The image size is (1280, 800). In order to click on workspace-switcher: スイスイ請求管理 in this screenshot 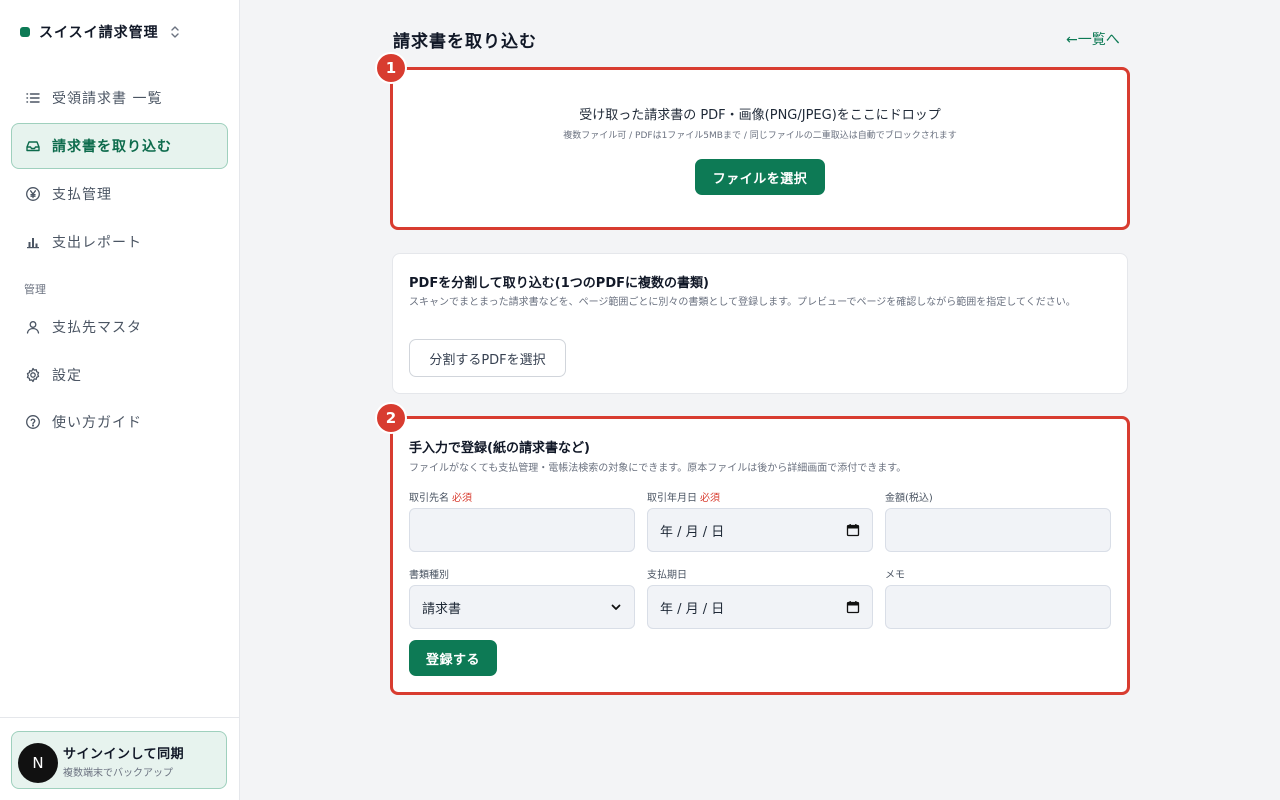, I will do `click(100, 32)`.